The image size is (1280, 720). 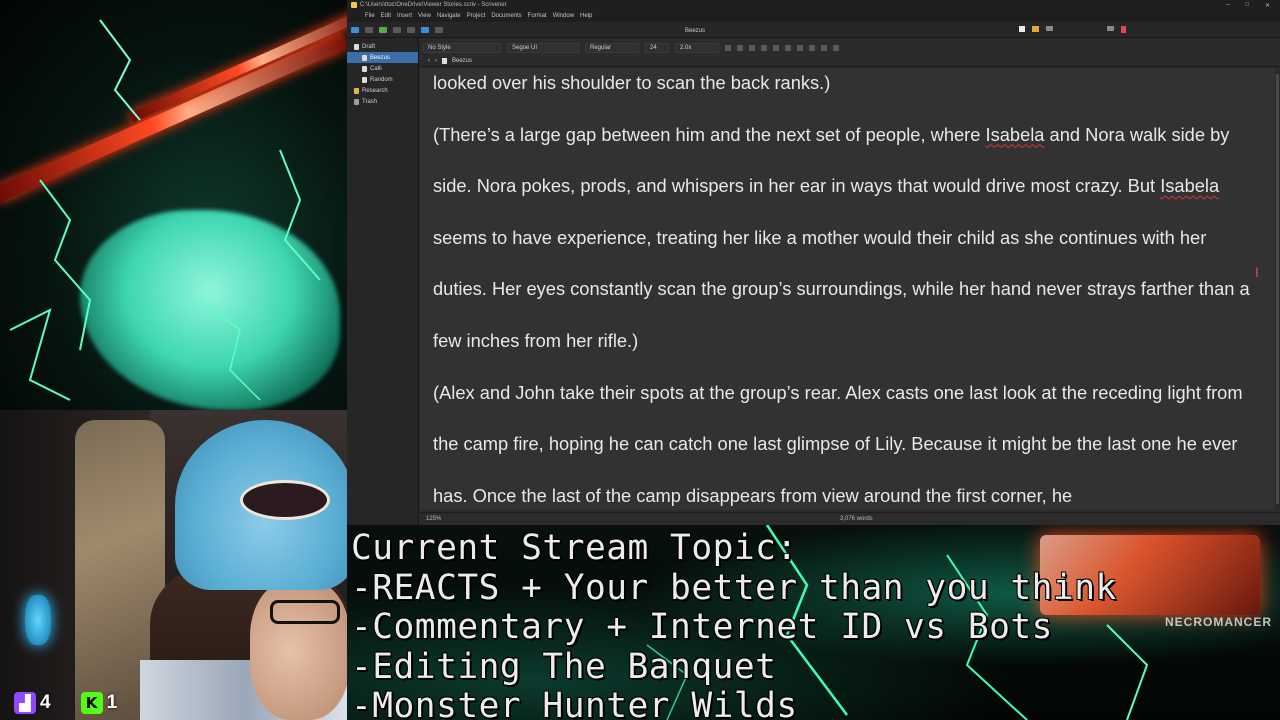 What do you see at coordinates (429, 61) in the screenshot?
I see `back-arrow-icon: ‹` at bounding box center [429, 61].